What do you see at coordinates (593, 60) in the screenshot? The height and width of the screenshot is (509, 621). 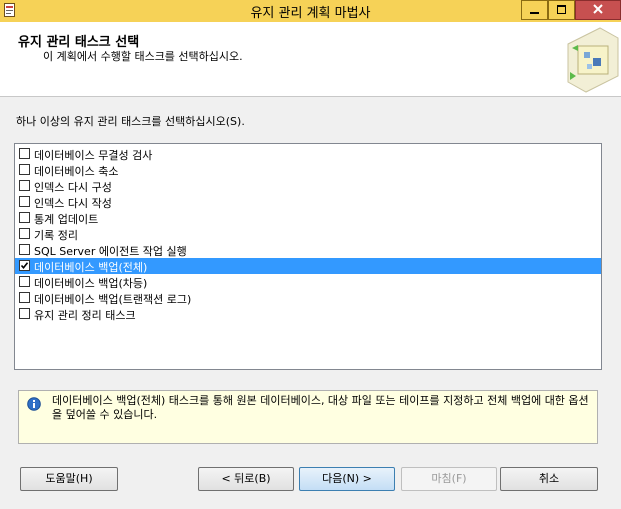 I see `wizard-illustration-icon` at bounding box center [593, 60].